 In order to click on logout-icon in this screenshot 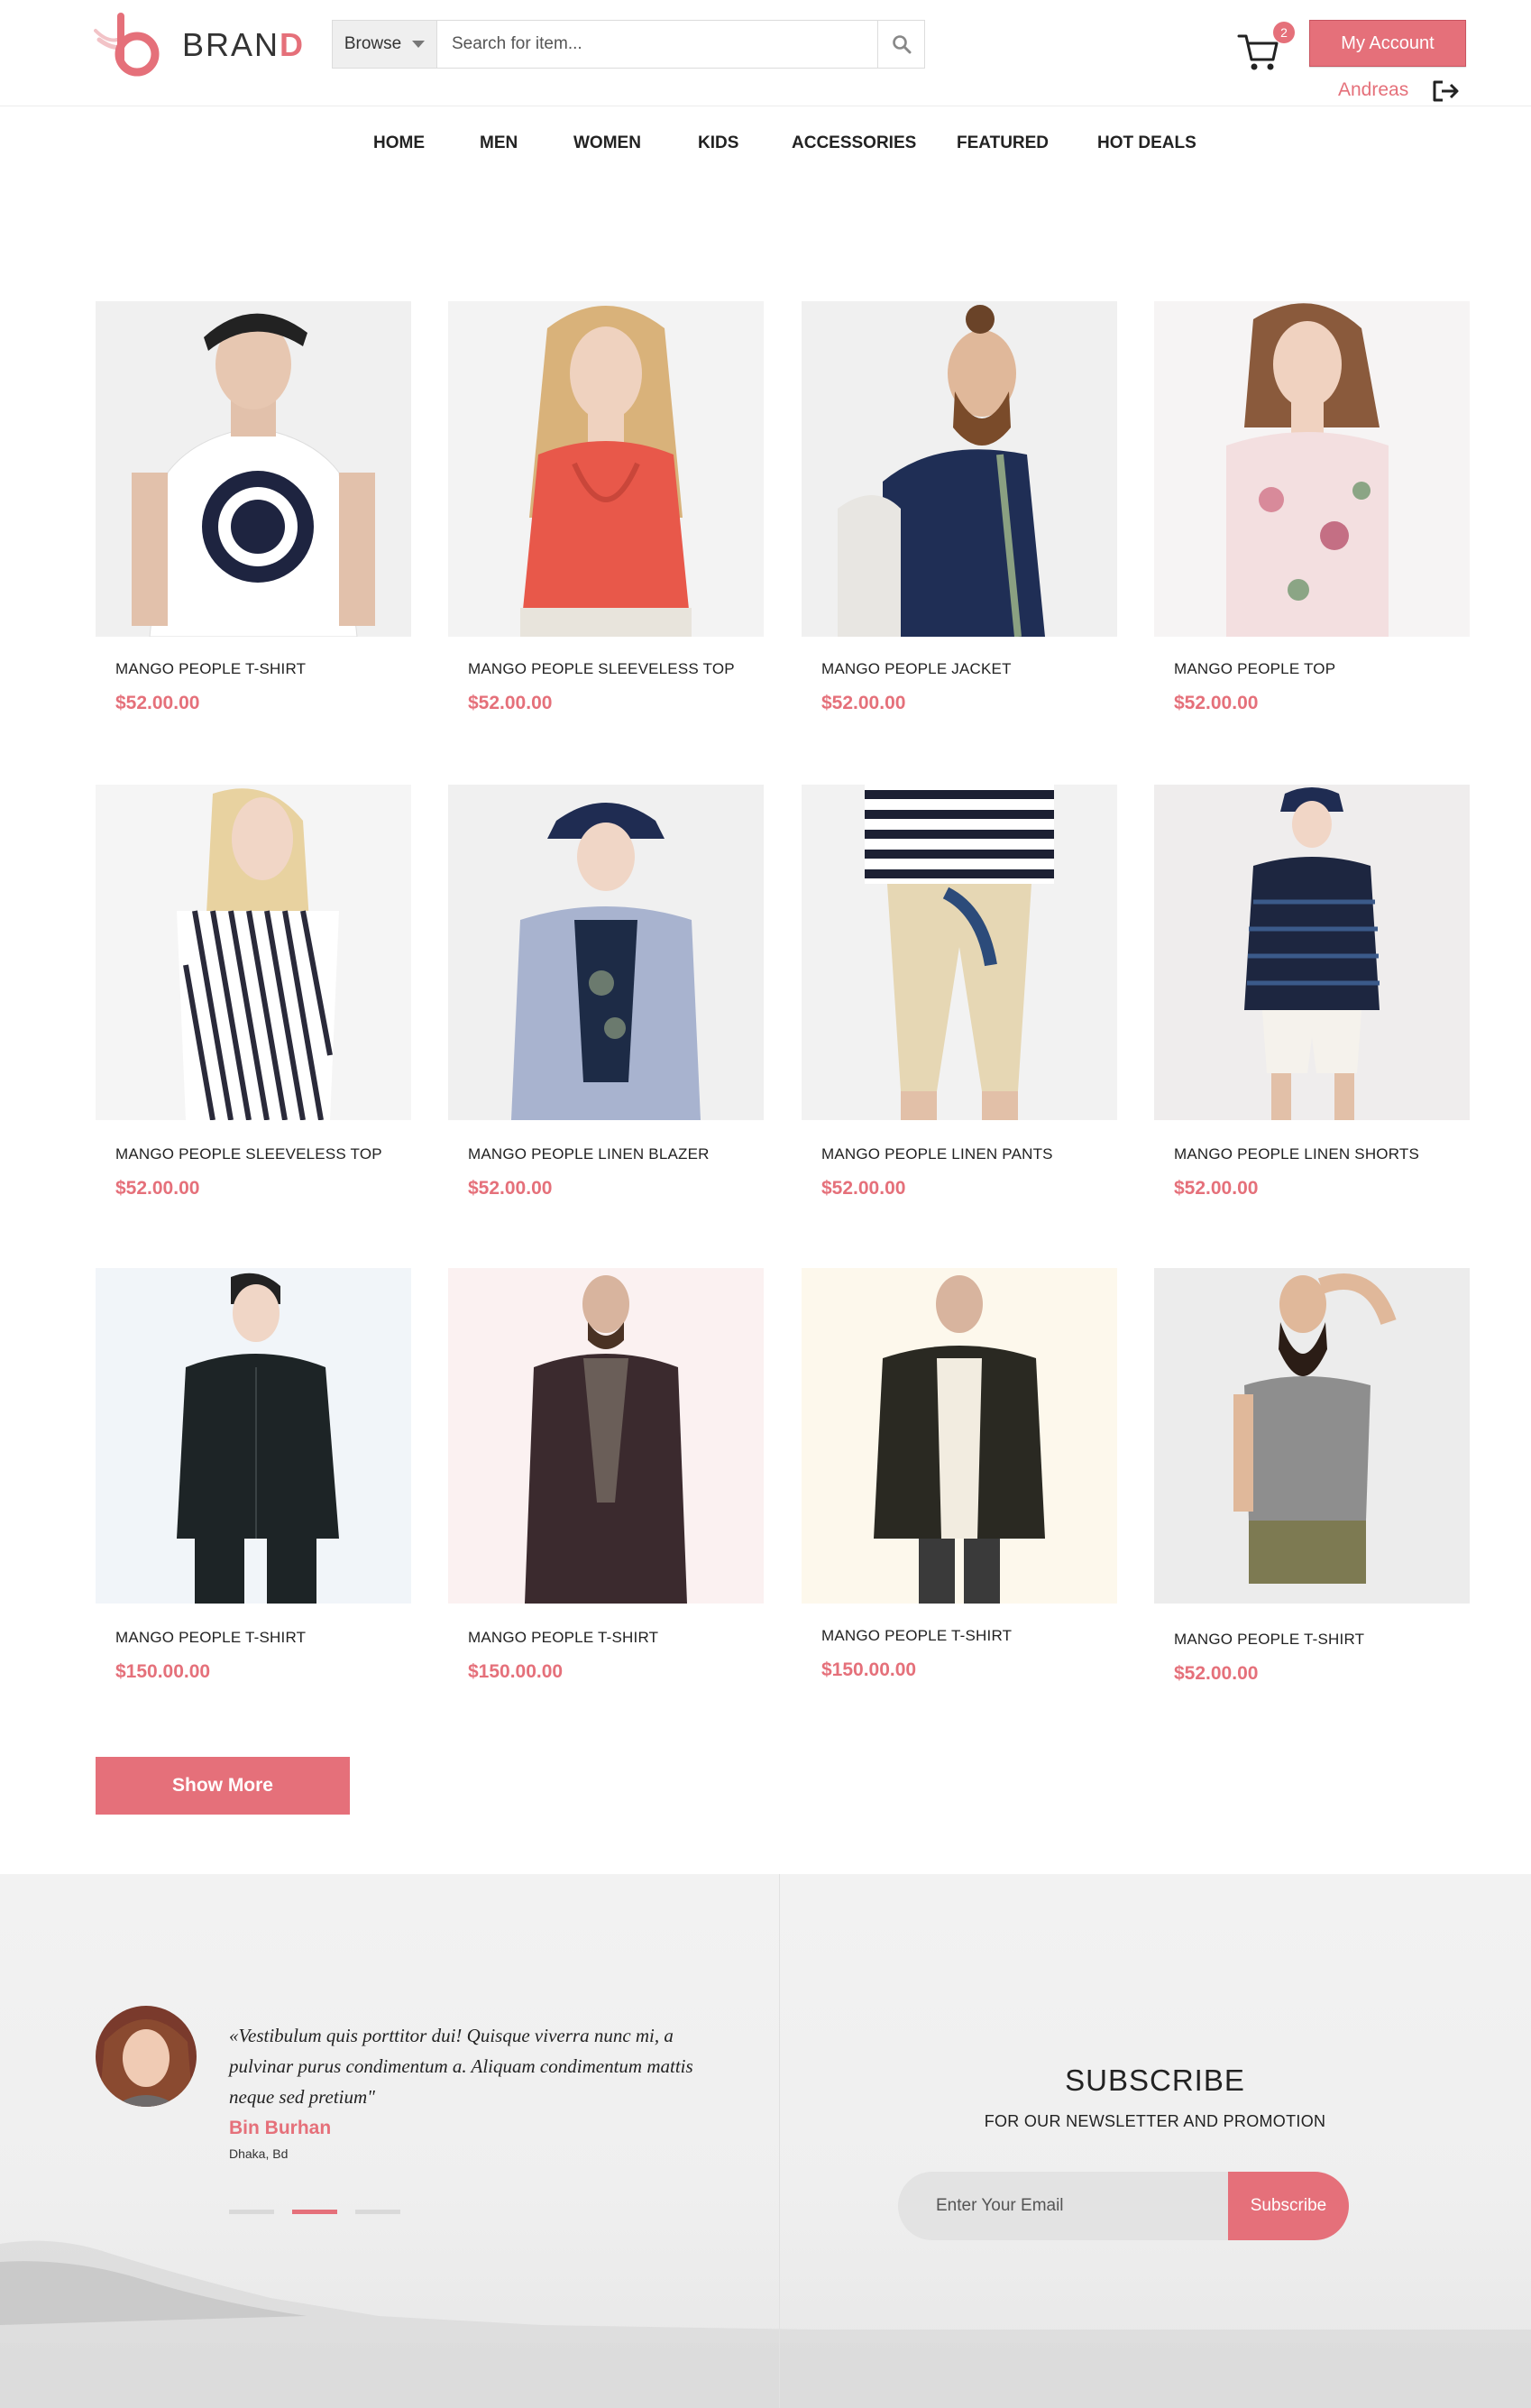, I will do `click(1446, 91)`.